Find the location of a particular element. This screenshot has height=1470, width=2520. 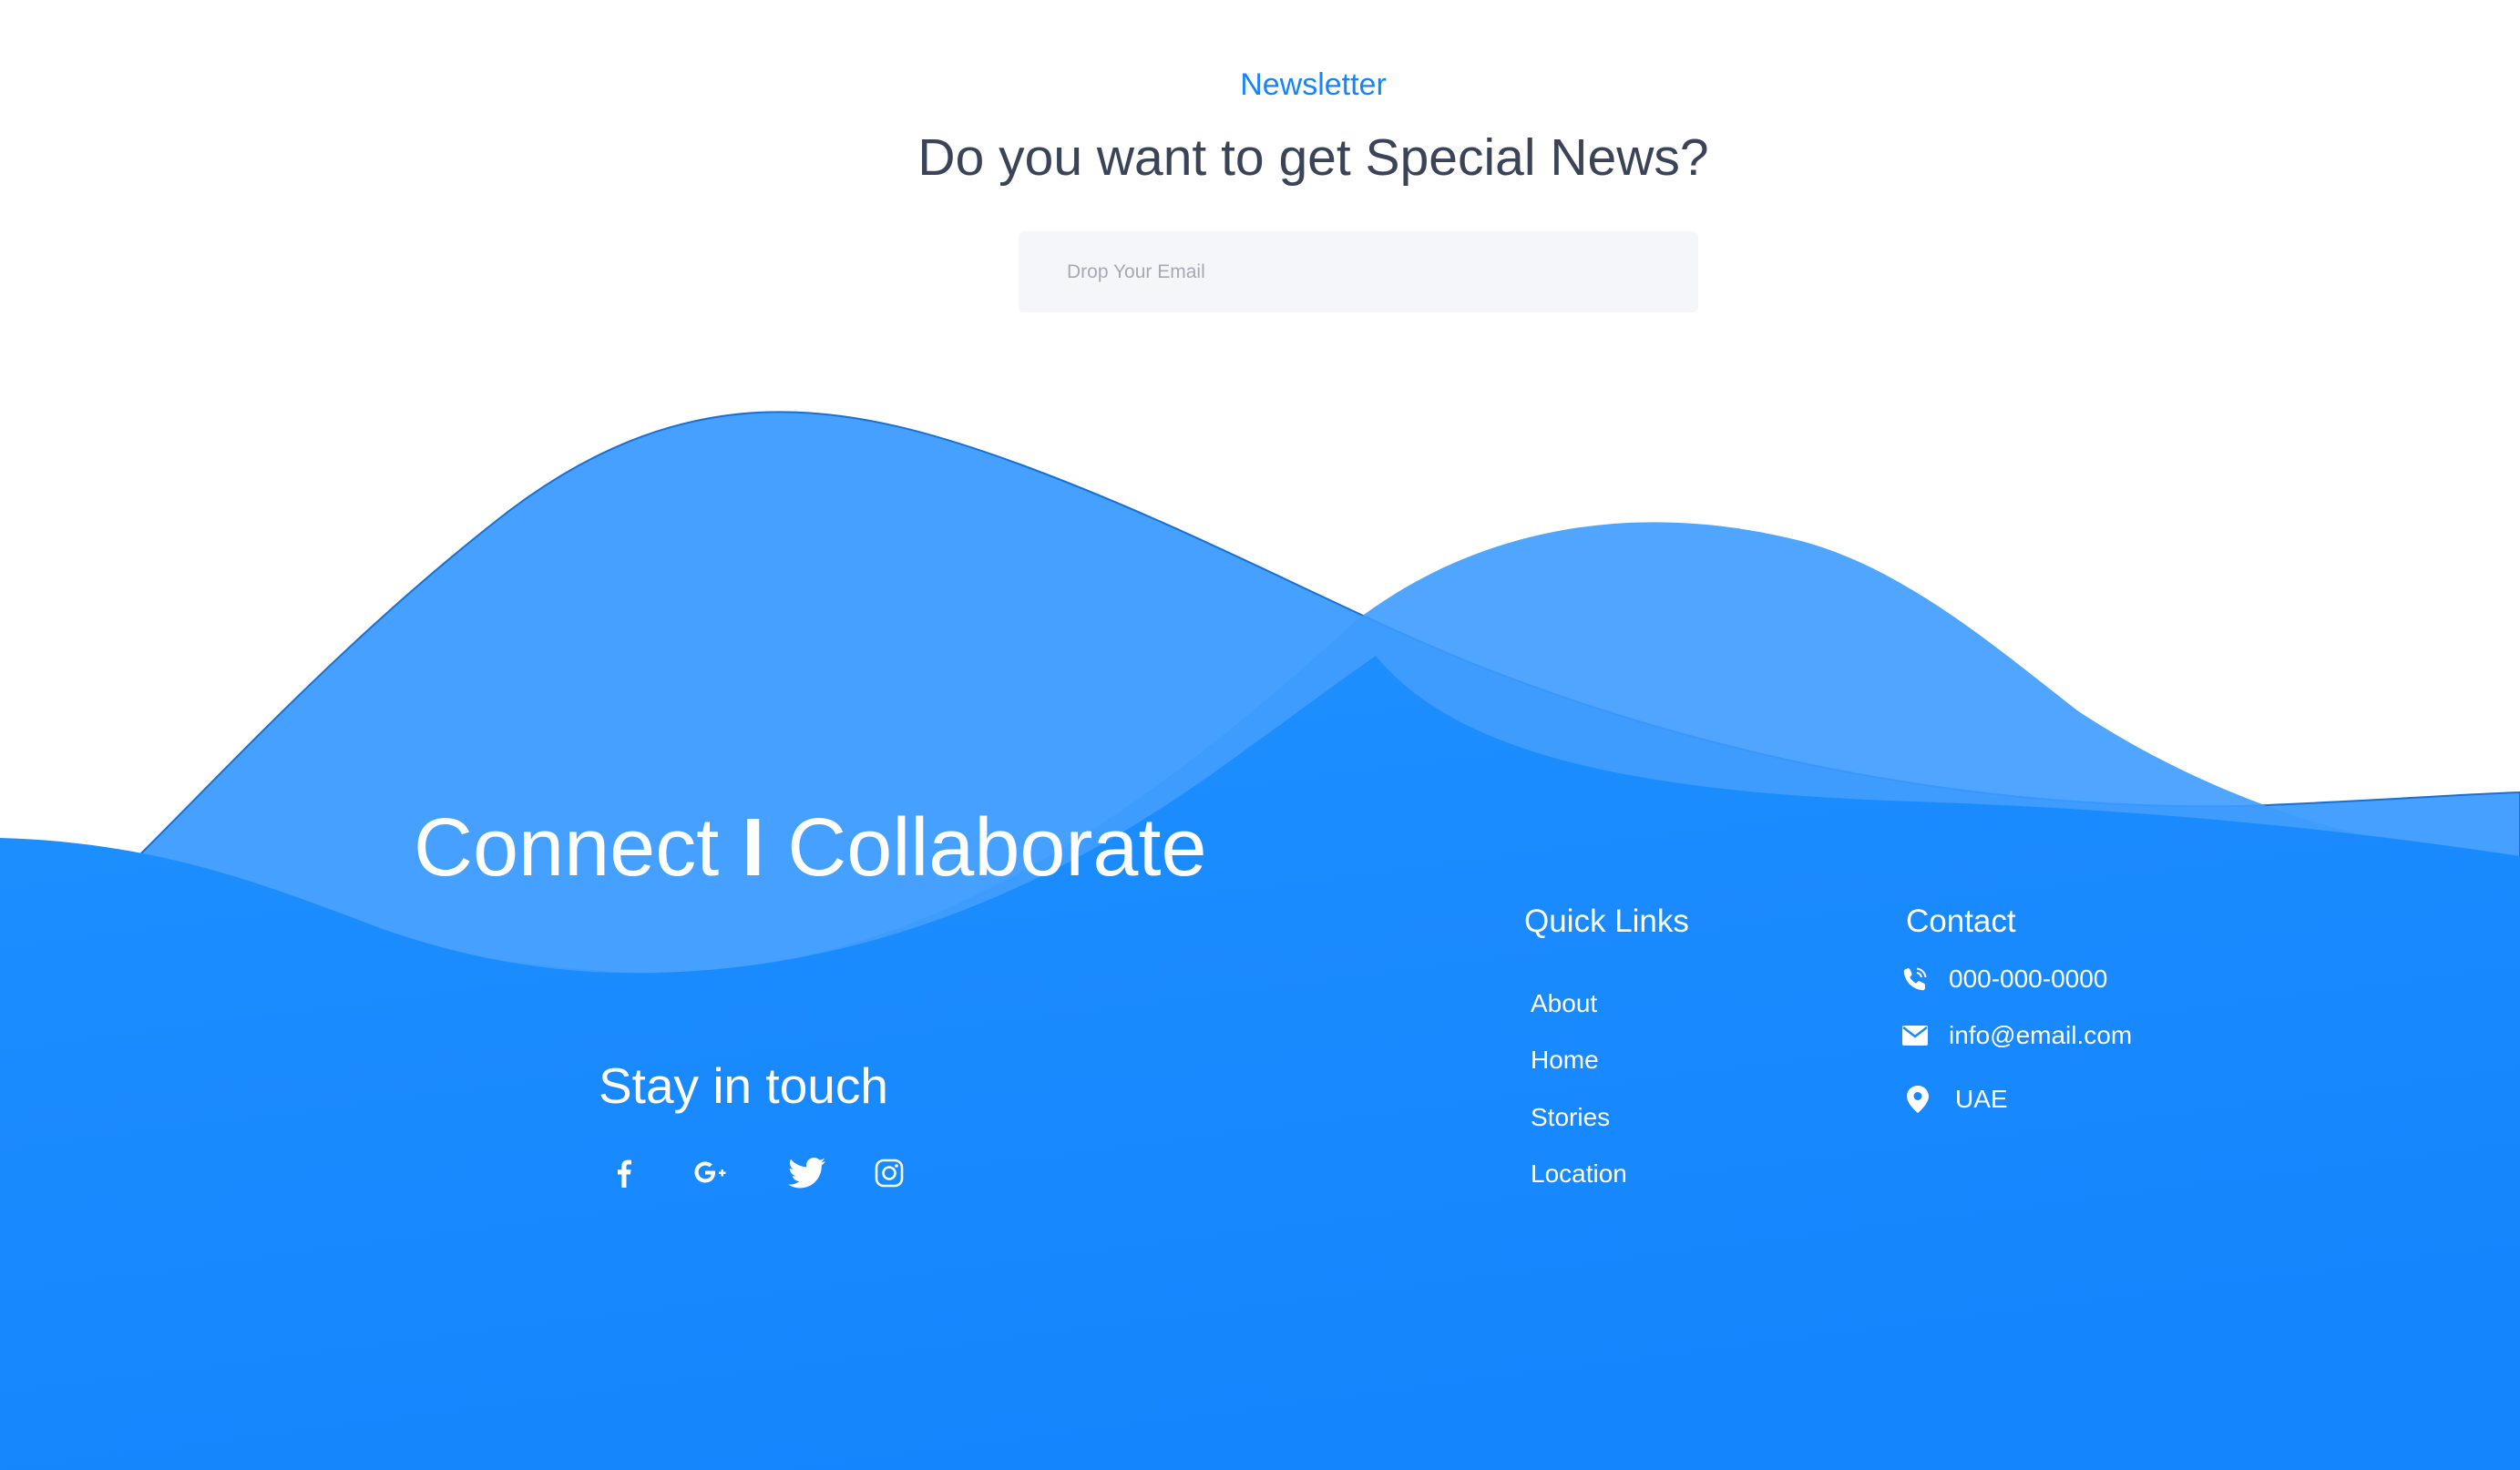

quick-links-title: Quick Links is located at coordinates (1606, 921).